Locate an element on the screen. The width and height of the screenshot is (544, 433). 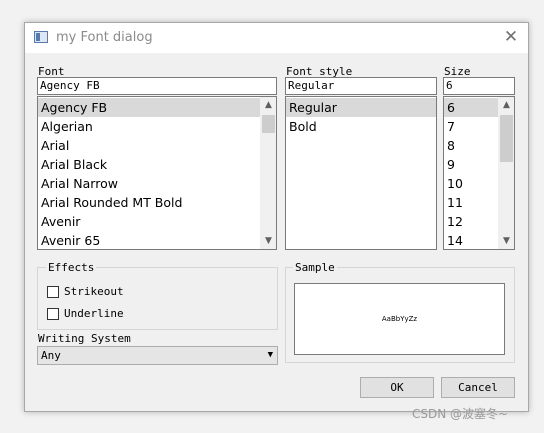
effects-title: Effects is located at coordinates (71, 267).